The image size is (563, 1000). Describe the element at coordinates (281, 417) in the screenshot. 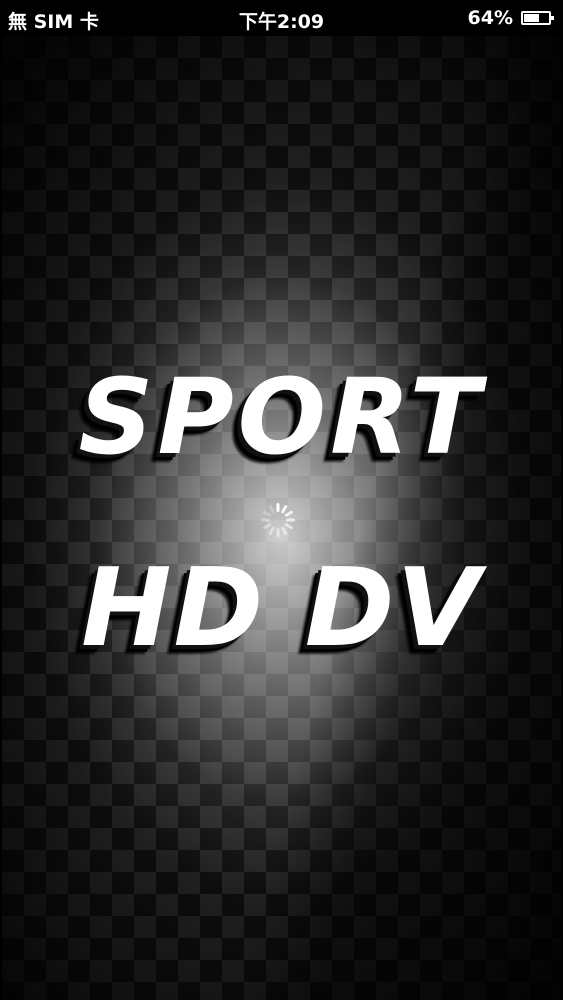

I see `splash-title-sport: SPORT` at that location.